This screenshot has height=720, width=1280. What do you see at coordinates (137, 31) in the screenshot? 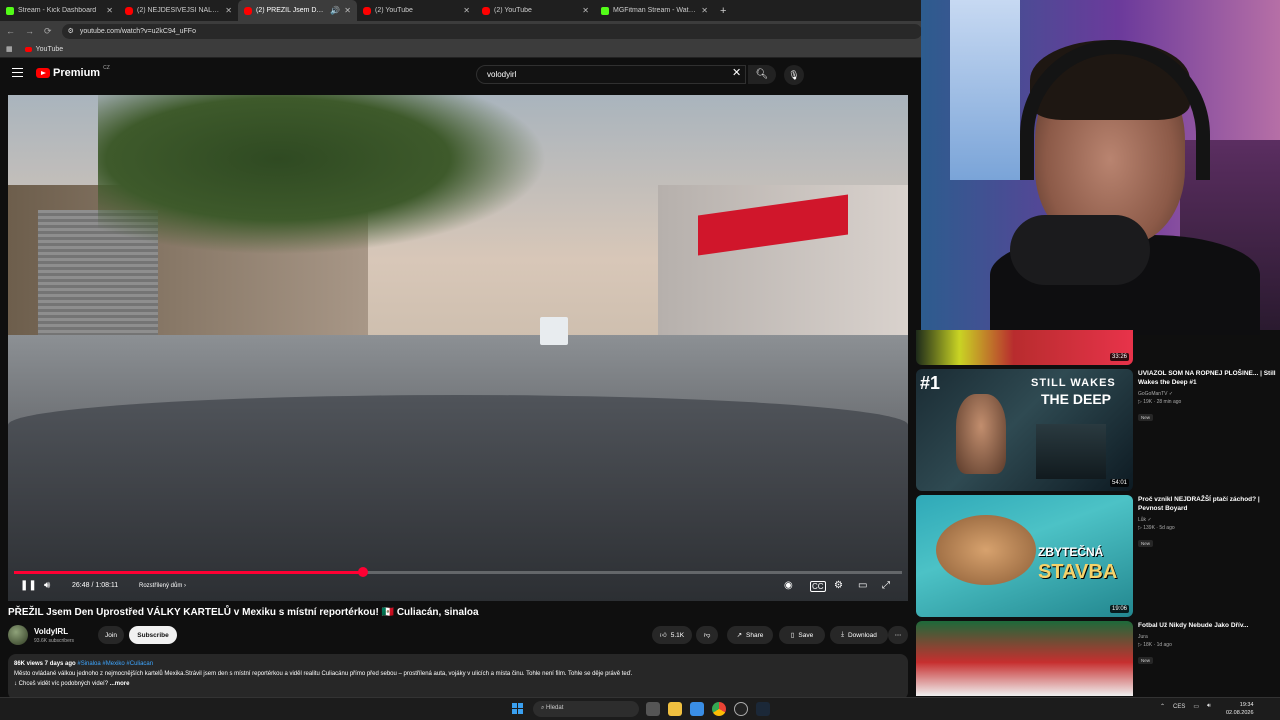
I see `url-text: youtube.com/watch?v=u2kC94_uFFo` at bounding box center [137, 31].